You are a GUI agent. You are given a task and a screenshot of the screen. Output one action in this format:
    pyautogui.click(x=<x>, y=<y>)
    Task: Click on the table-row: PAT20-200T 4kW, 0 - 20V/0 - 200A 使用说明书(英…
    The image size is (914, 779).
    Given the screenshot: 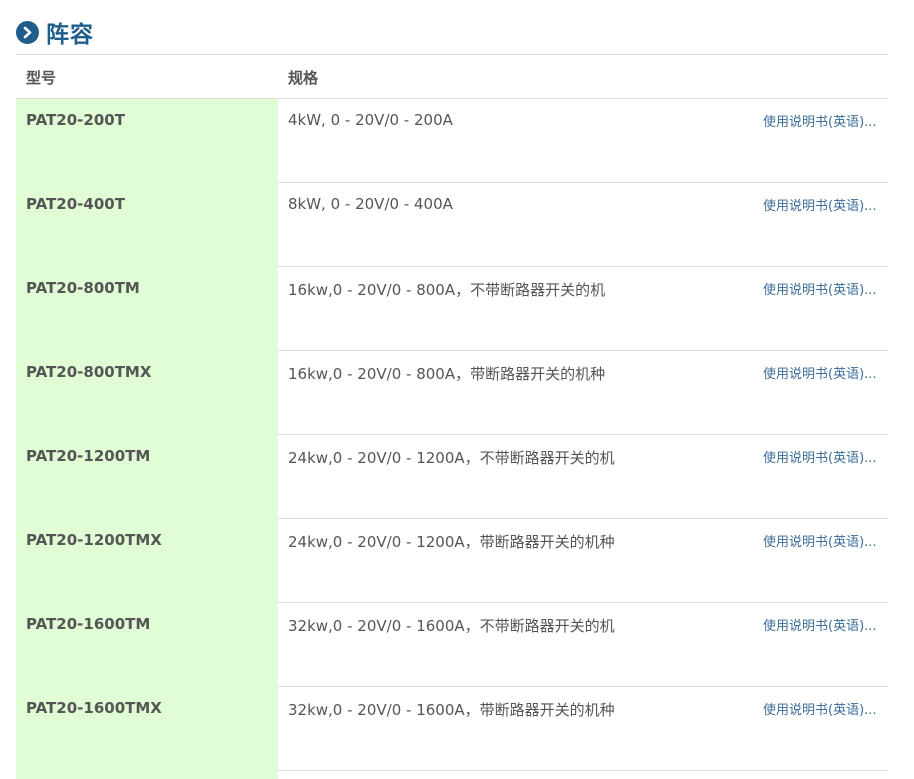 What is the action you would take?
    pyautogui.click(x=452, y=141)
    